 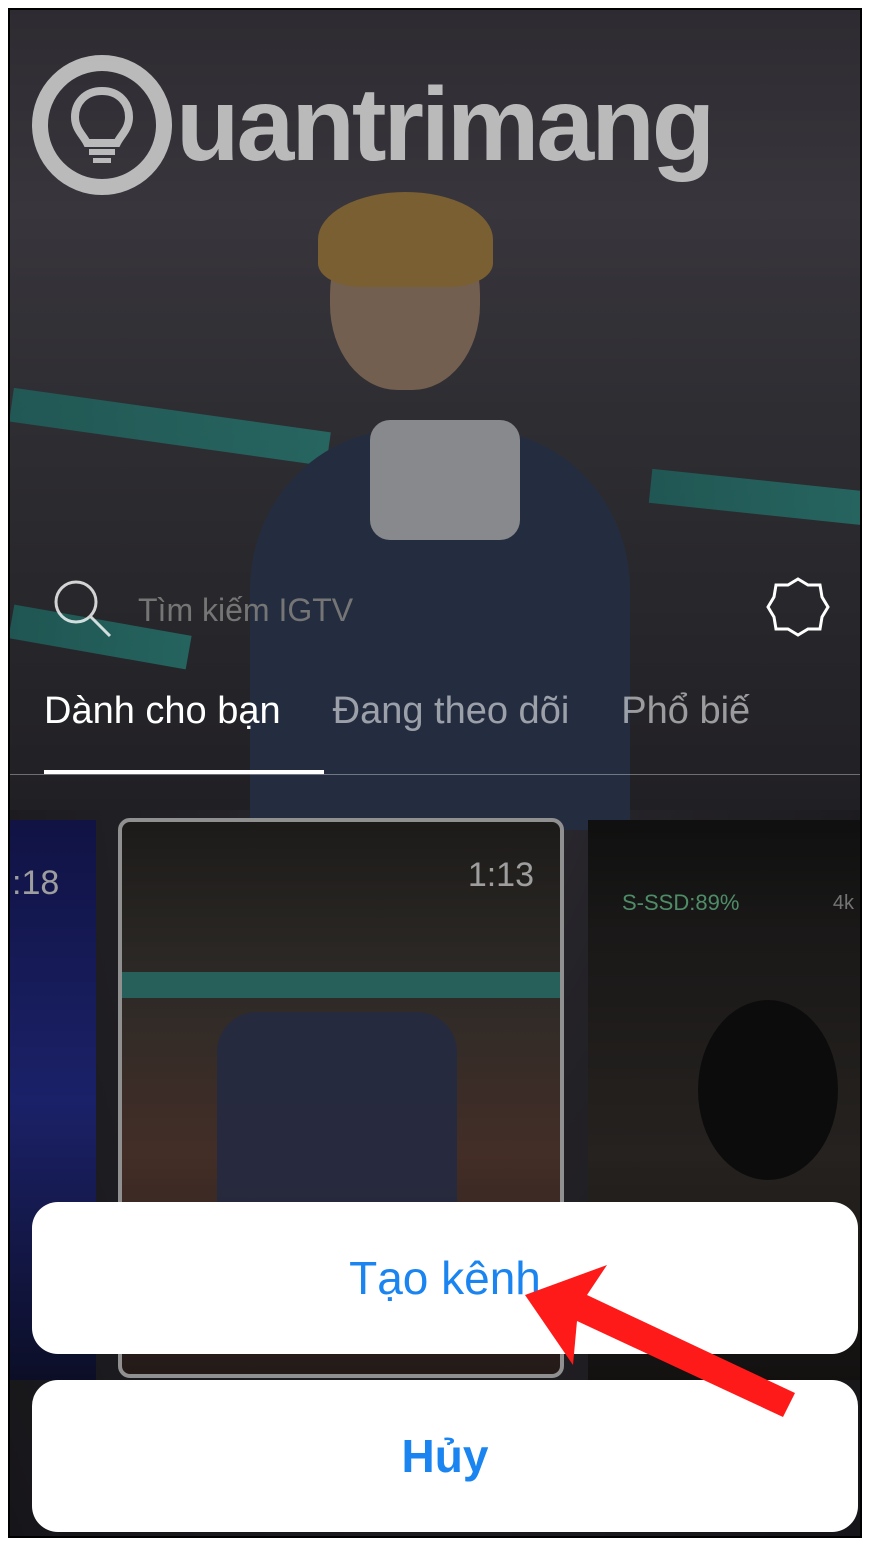 I want to click on quantrimang-logo: uantrimang, so click(x=373, y=125).